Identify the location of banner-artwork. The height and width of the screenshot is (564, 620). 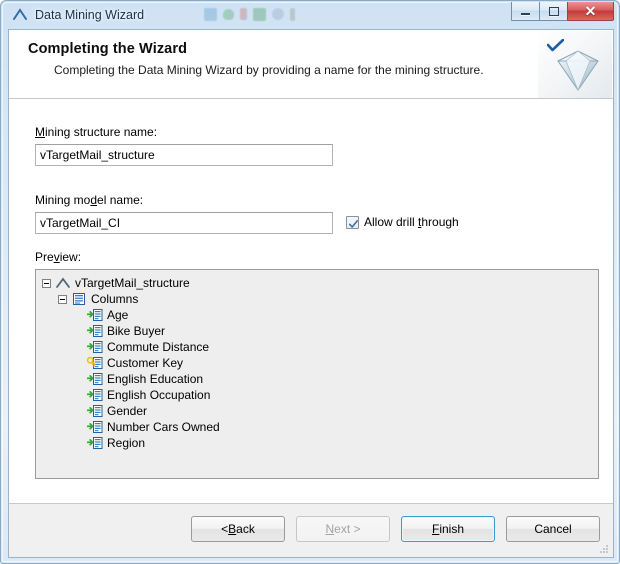
(575, 64).